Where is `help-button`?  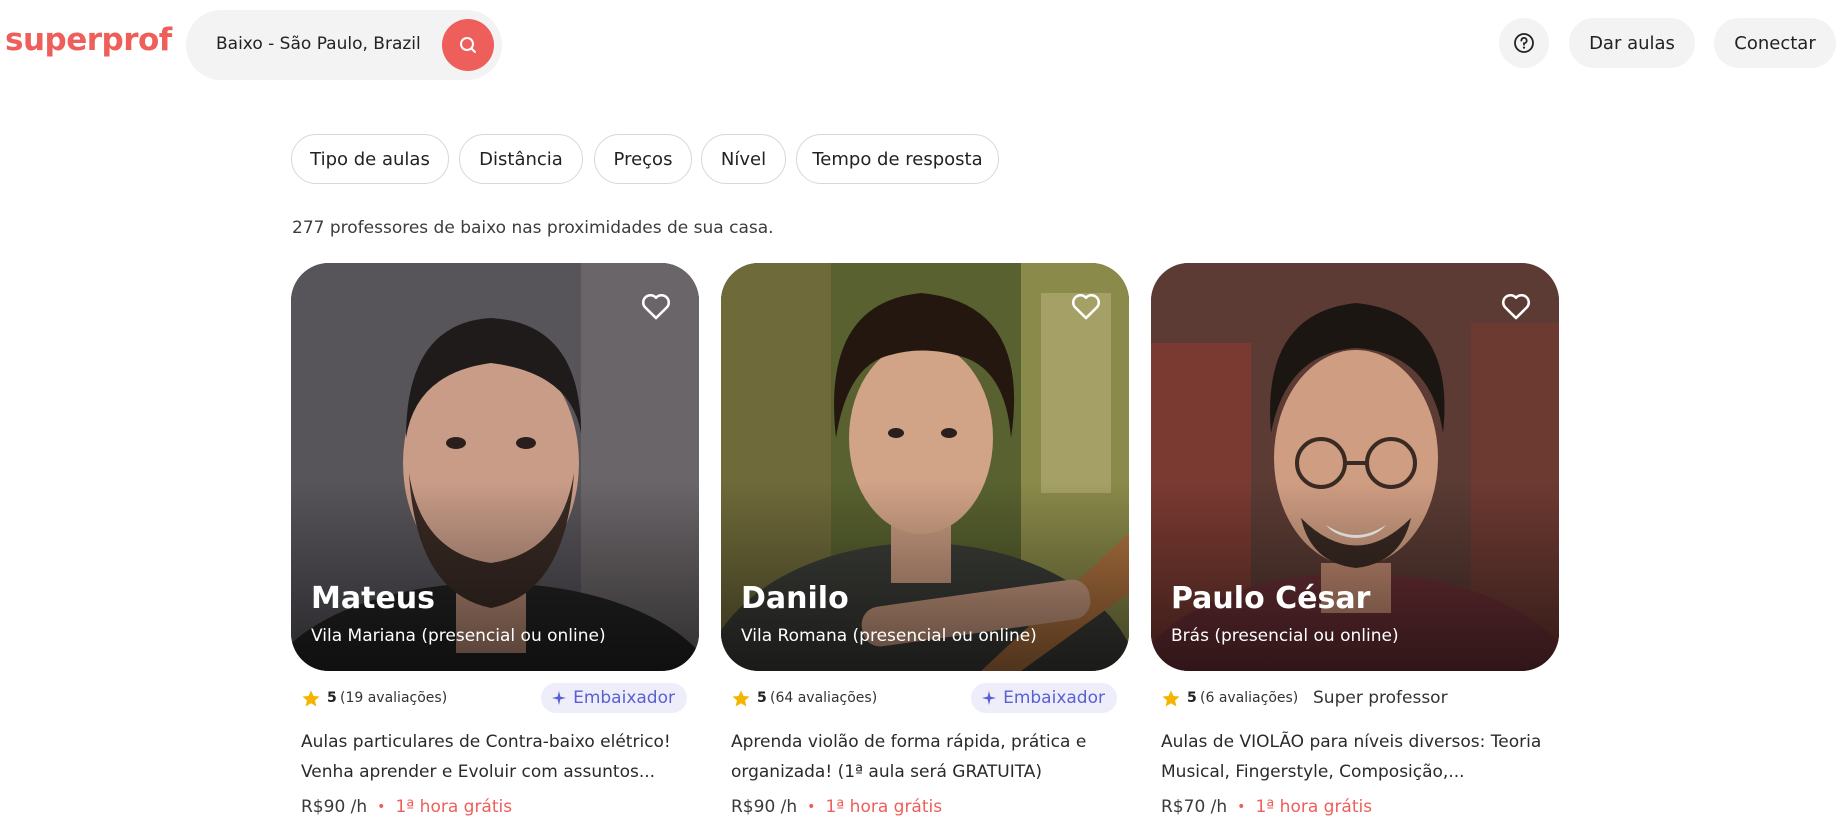
help-button is located at coordinates (1524, 43).